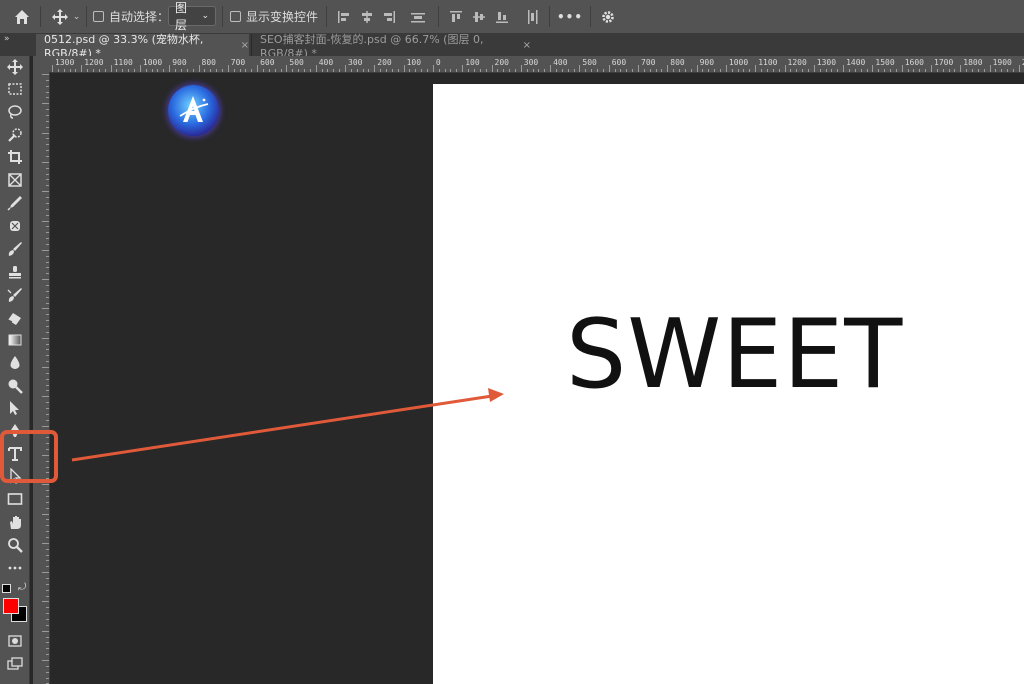  I want to click on type-tool-highlight, so click(29, 456).